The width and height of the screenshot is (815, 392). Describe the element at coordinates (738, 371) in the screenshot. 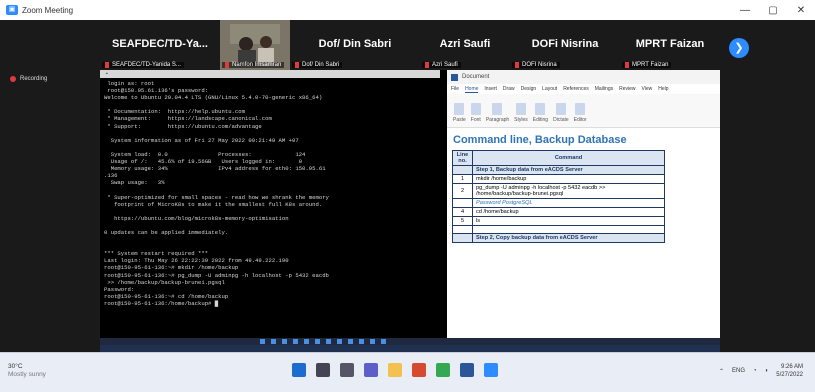

I see `language-indicator: ENG` at that location.